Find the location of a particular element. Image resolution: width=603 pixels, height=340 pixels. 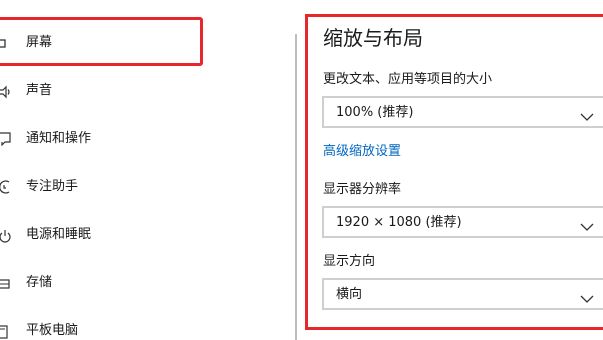

tablet-icon is located at coordinates (7, 331).